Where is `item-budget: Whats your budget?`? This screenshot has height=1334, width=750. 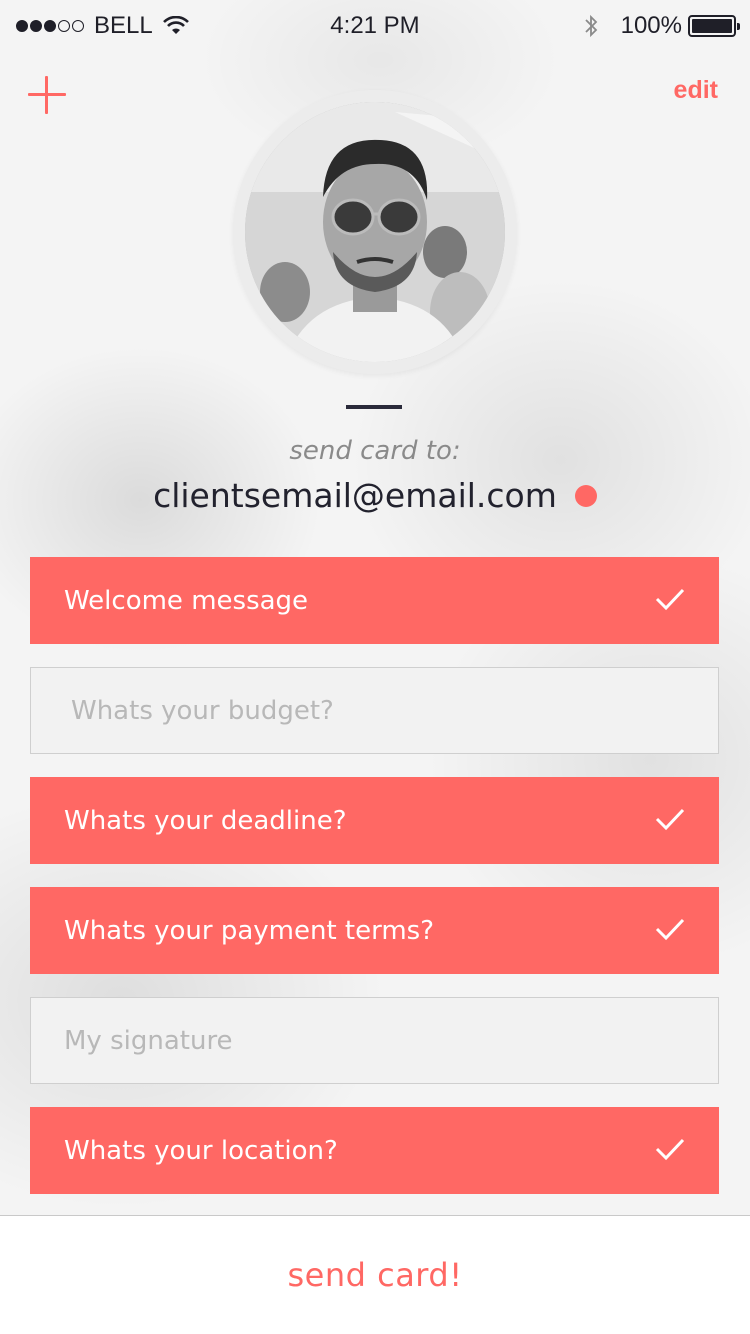 item-budget: Whats your budget? is located at coordinates (374, 710).